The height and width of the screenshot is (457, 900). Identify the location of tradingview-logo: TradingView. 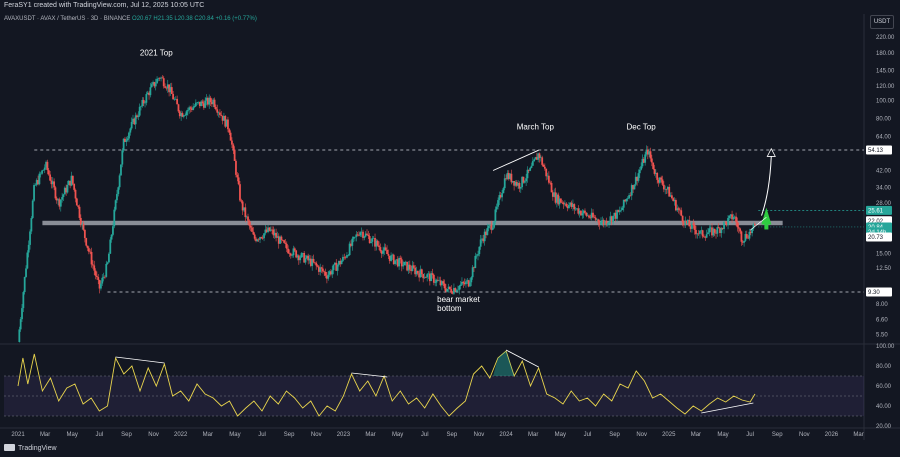
(30, 448).